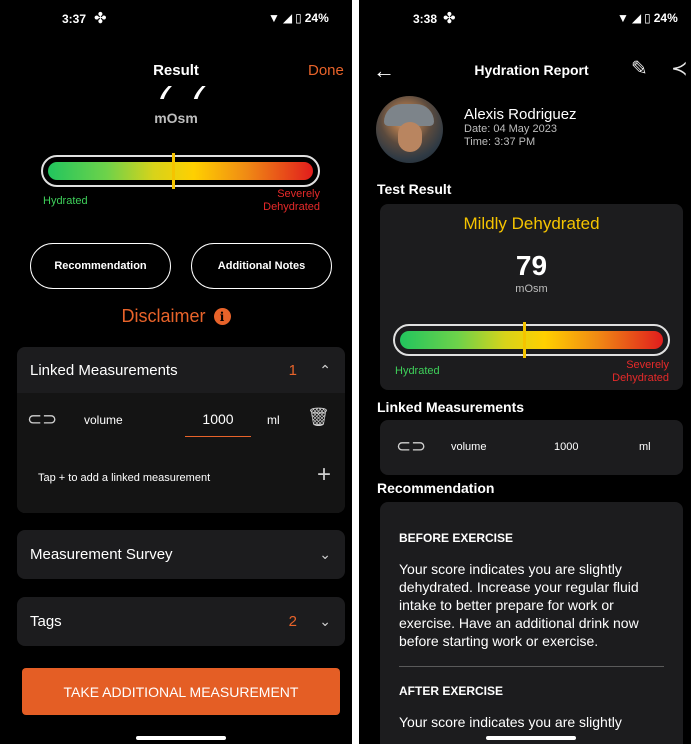 This screenshot has width=691, height=744. Describe the element at coordinates (185, 93) in the screenshot. I see `result-value: 7 7` at that location.